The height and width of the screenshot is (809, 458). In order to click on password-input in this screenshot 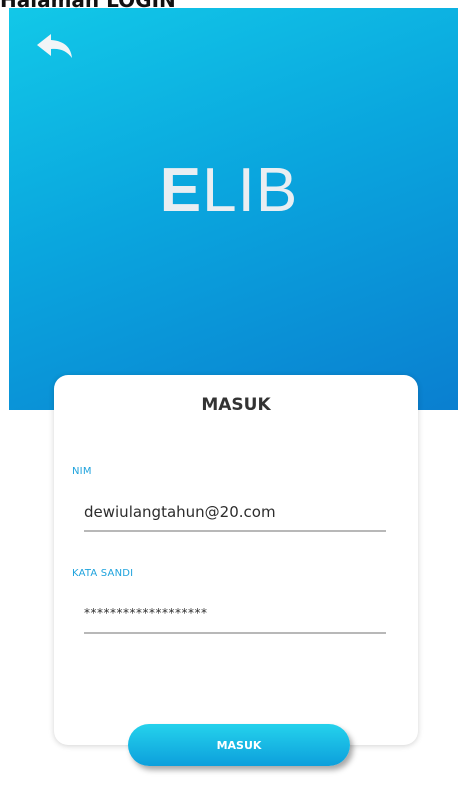, I will do `click(235, 613)`.